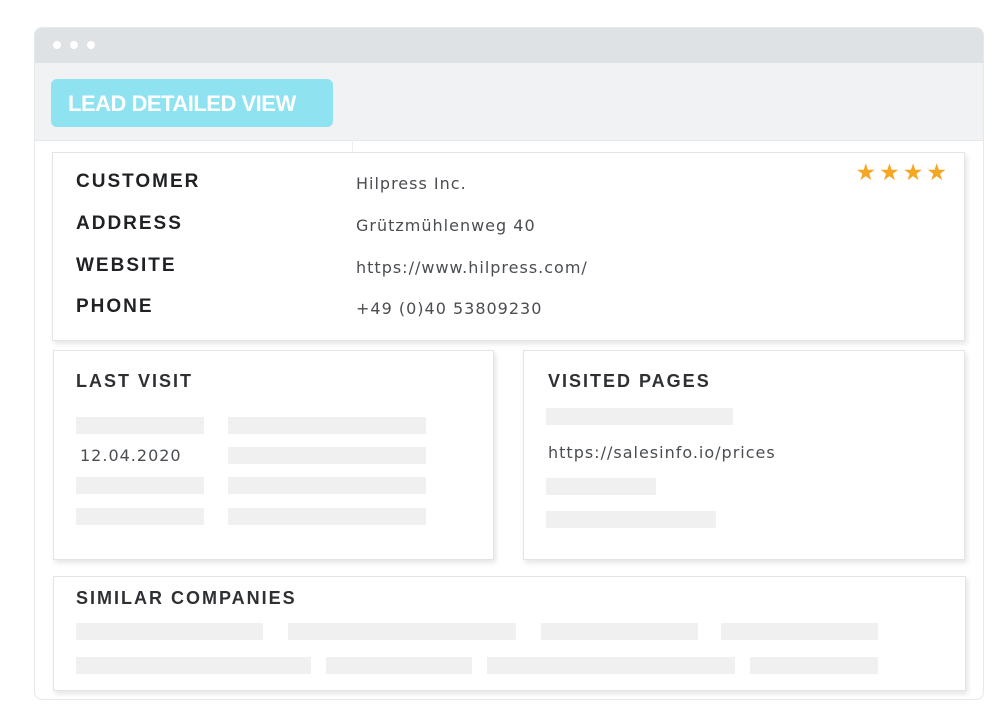 Image resolution: width=1000 pixels, height=711 pixels. Describe the element at coordinates (446, 225) in the screenshot. I see `address-value: Grützmühlenweg 40` at that location.